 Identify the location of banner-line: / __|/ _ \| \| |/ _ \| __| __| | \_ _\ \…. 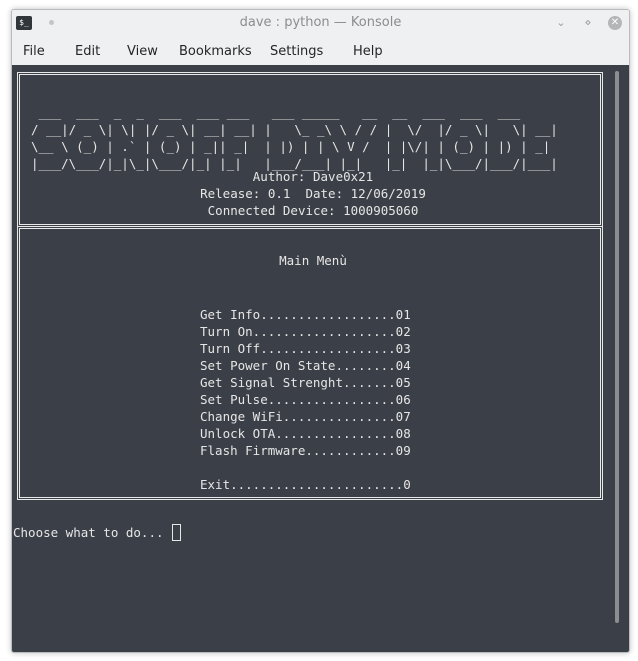
(294, 129).